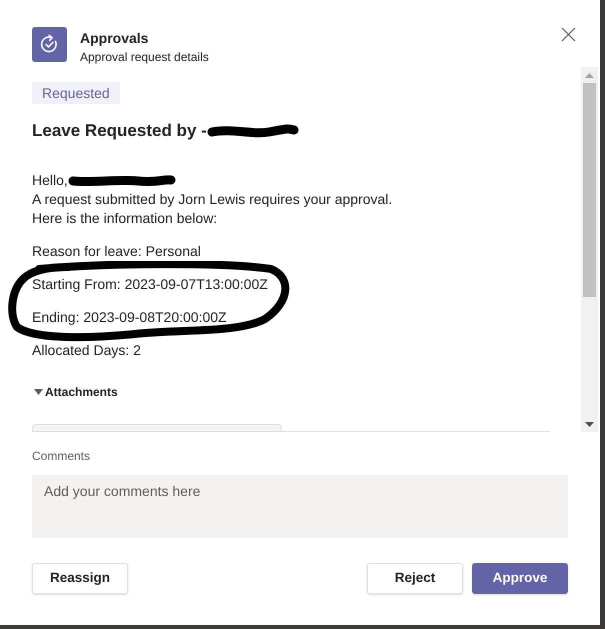  I want to click on greeting-text: A request submitted by Jorn Lewis requires your approval., so click(212, 199).